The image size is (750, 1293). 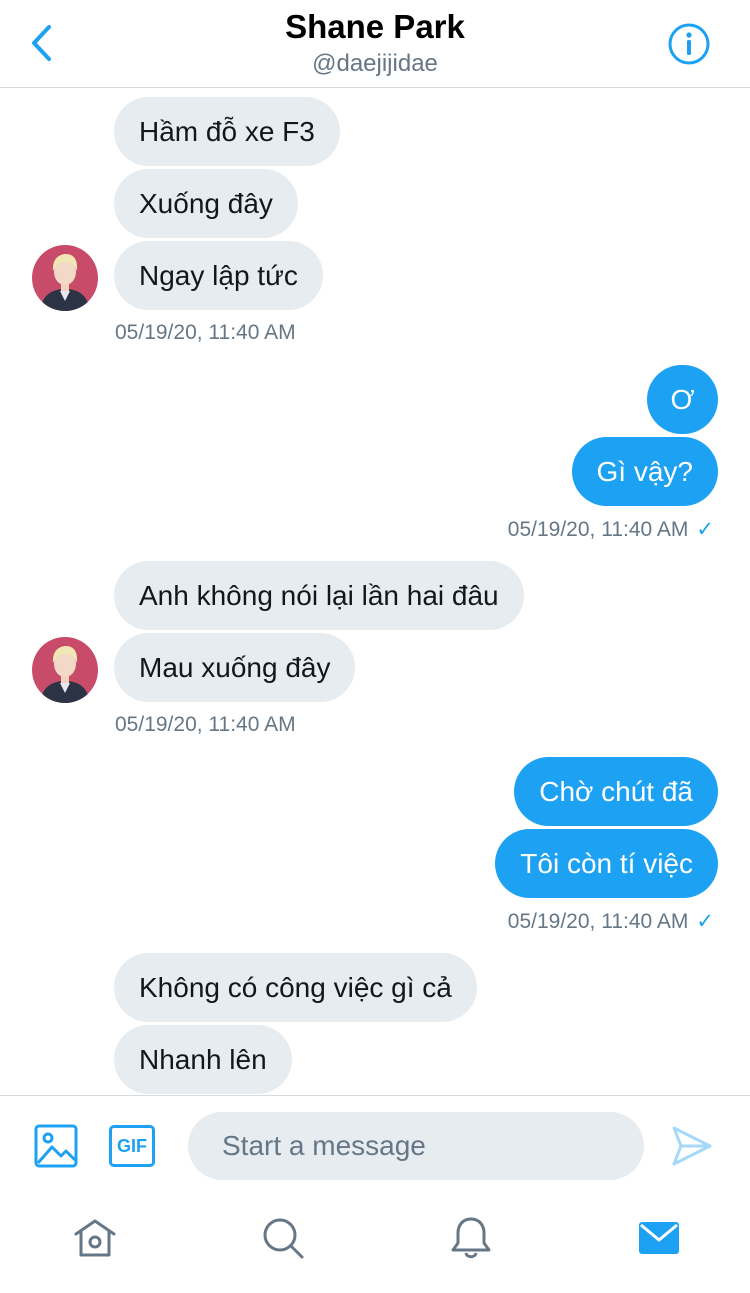 I want to click on message-text: Ngay lập tức, so click(x=218, y=275).